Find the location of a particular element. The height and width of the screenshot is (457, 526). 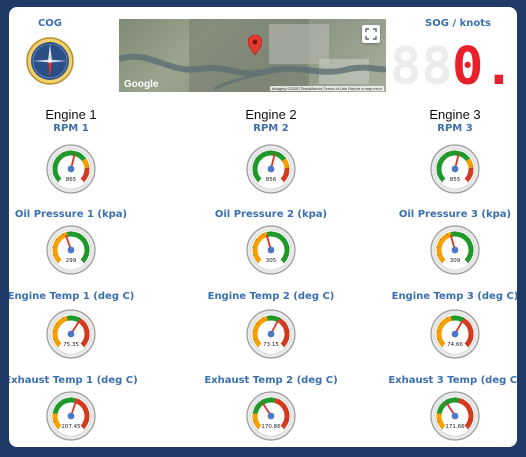

map-terrain is located at coordinates (252, 55).